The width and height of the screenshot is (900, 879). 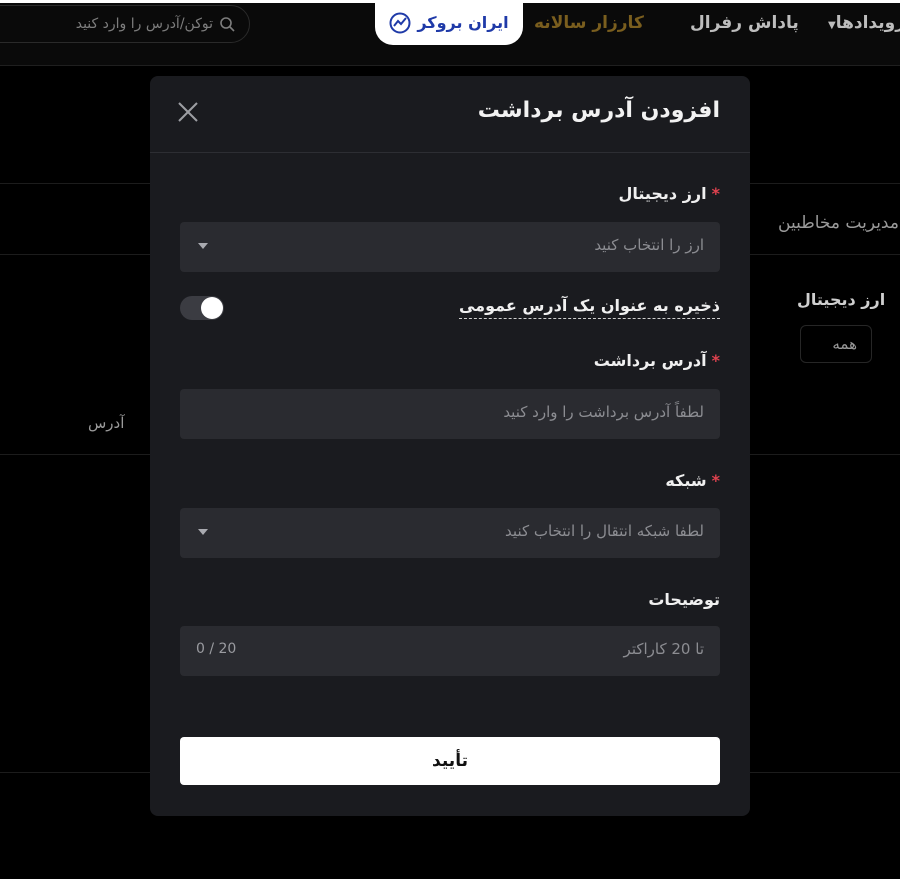 I want to click on toggle-knob, so click(x=212, y=308).